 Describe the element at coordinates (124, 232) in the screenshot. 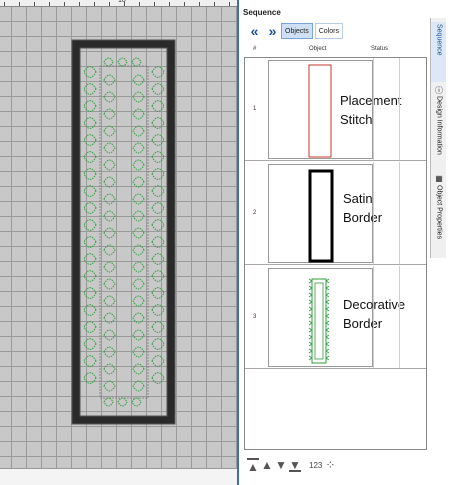

I see `placement-stitch-shape` at that location.